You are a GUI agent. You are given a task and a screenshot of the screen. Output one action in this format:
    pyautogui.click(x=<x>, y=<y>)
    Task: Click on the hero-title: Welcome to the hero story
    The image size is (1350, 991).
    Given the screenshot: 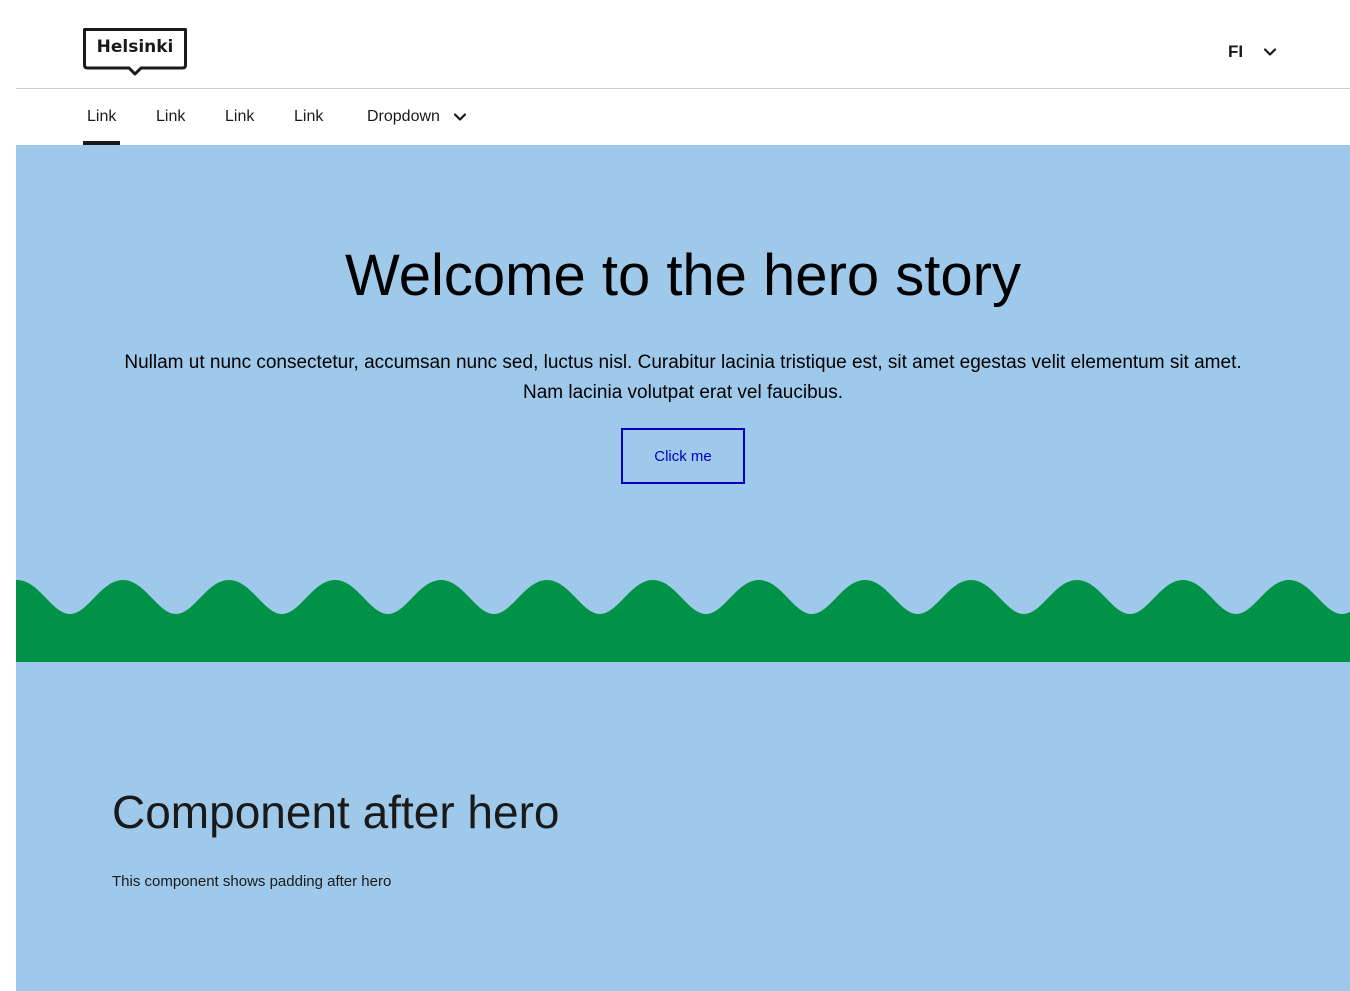 What is the action you would take?
    pyautogui.click(x=683, y=275)
    